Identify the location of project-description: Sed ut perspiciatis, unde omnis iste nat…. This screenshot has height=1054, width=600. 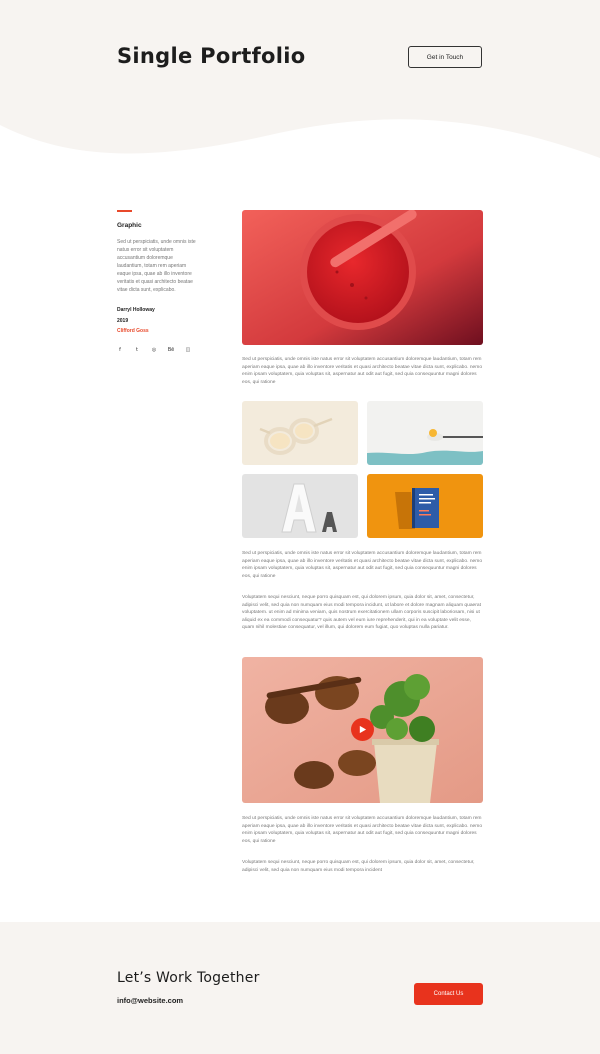
(156, 266).